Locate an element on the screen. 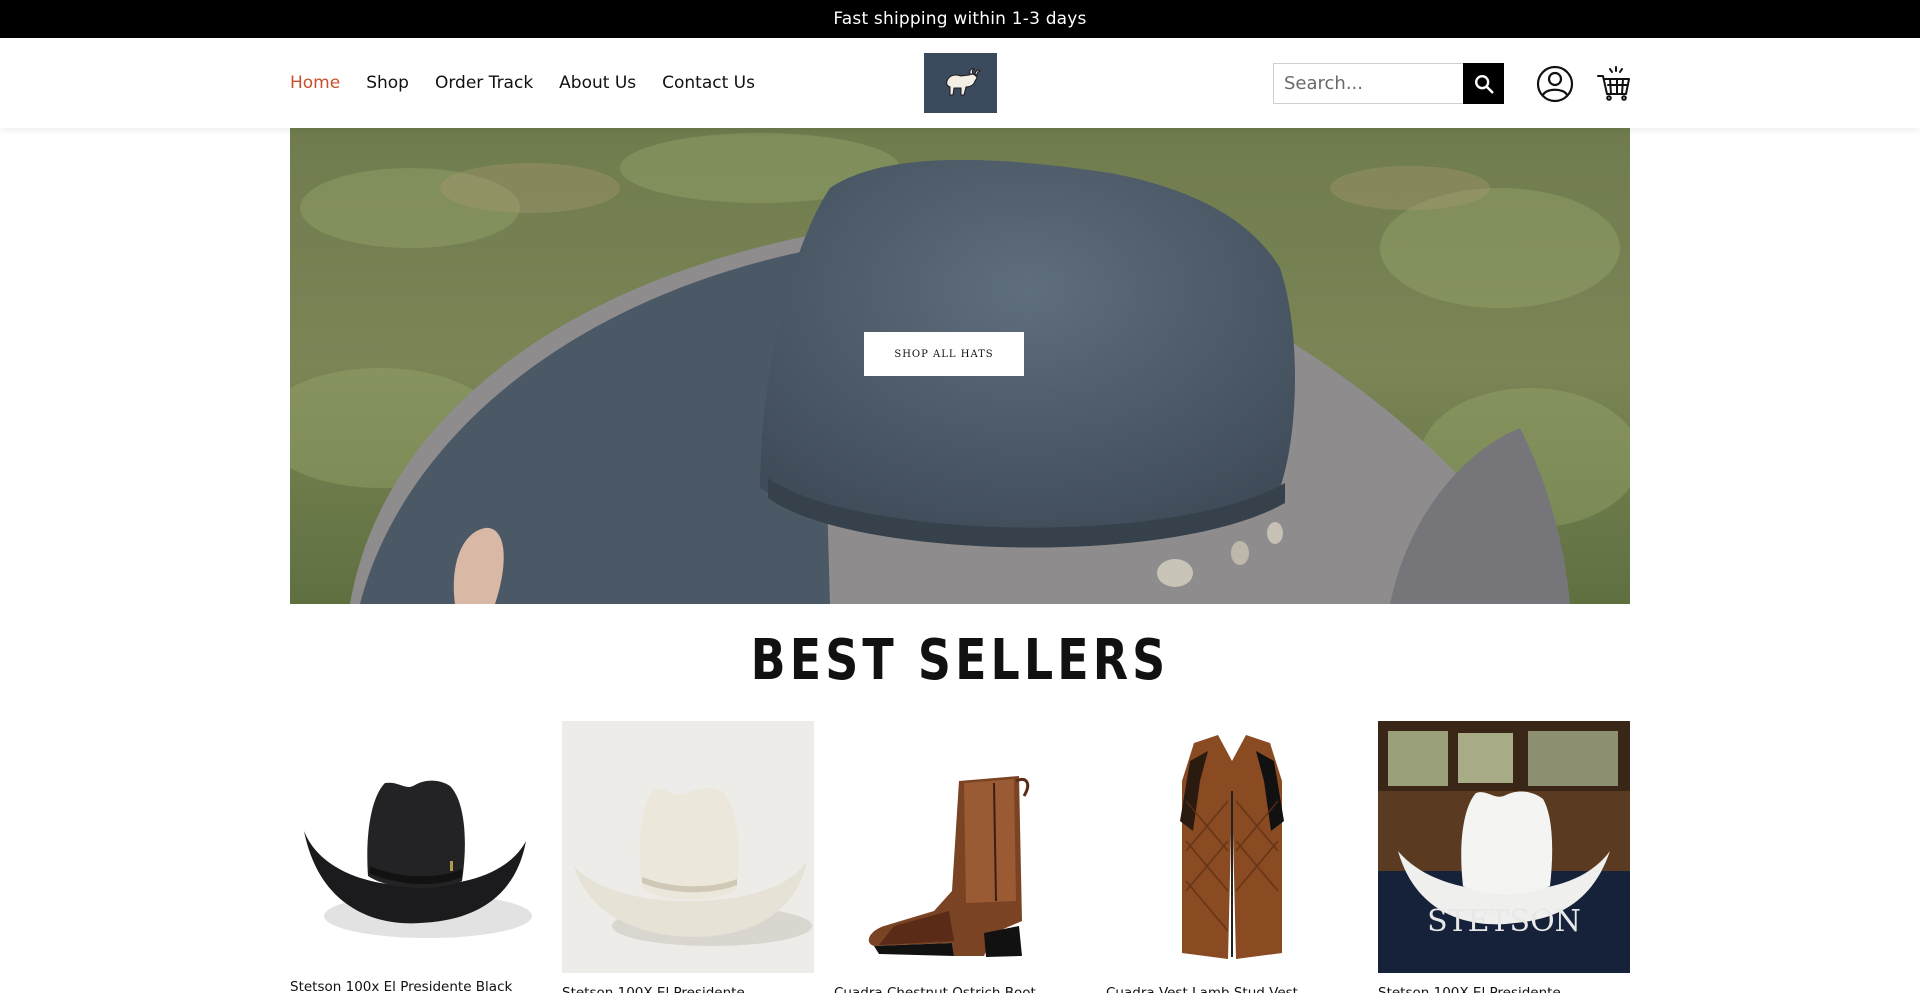  nav-item-home: Home is located at coordinates (315, 83).